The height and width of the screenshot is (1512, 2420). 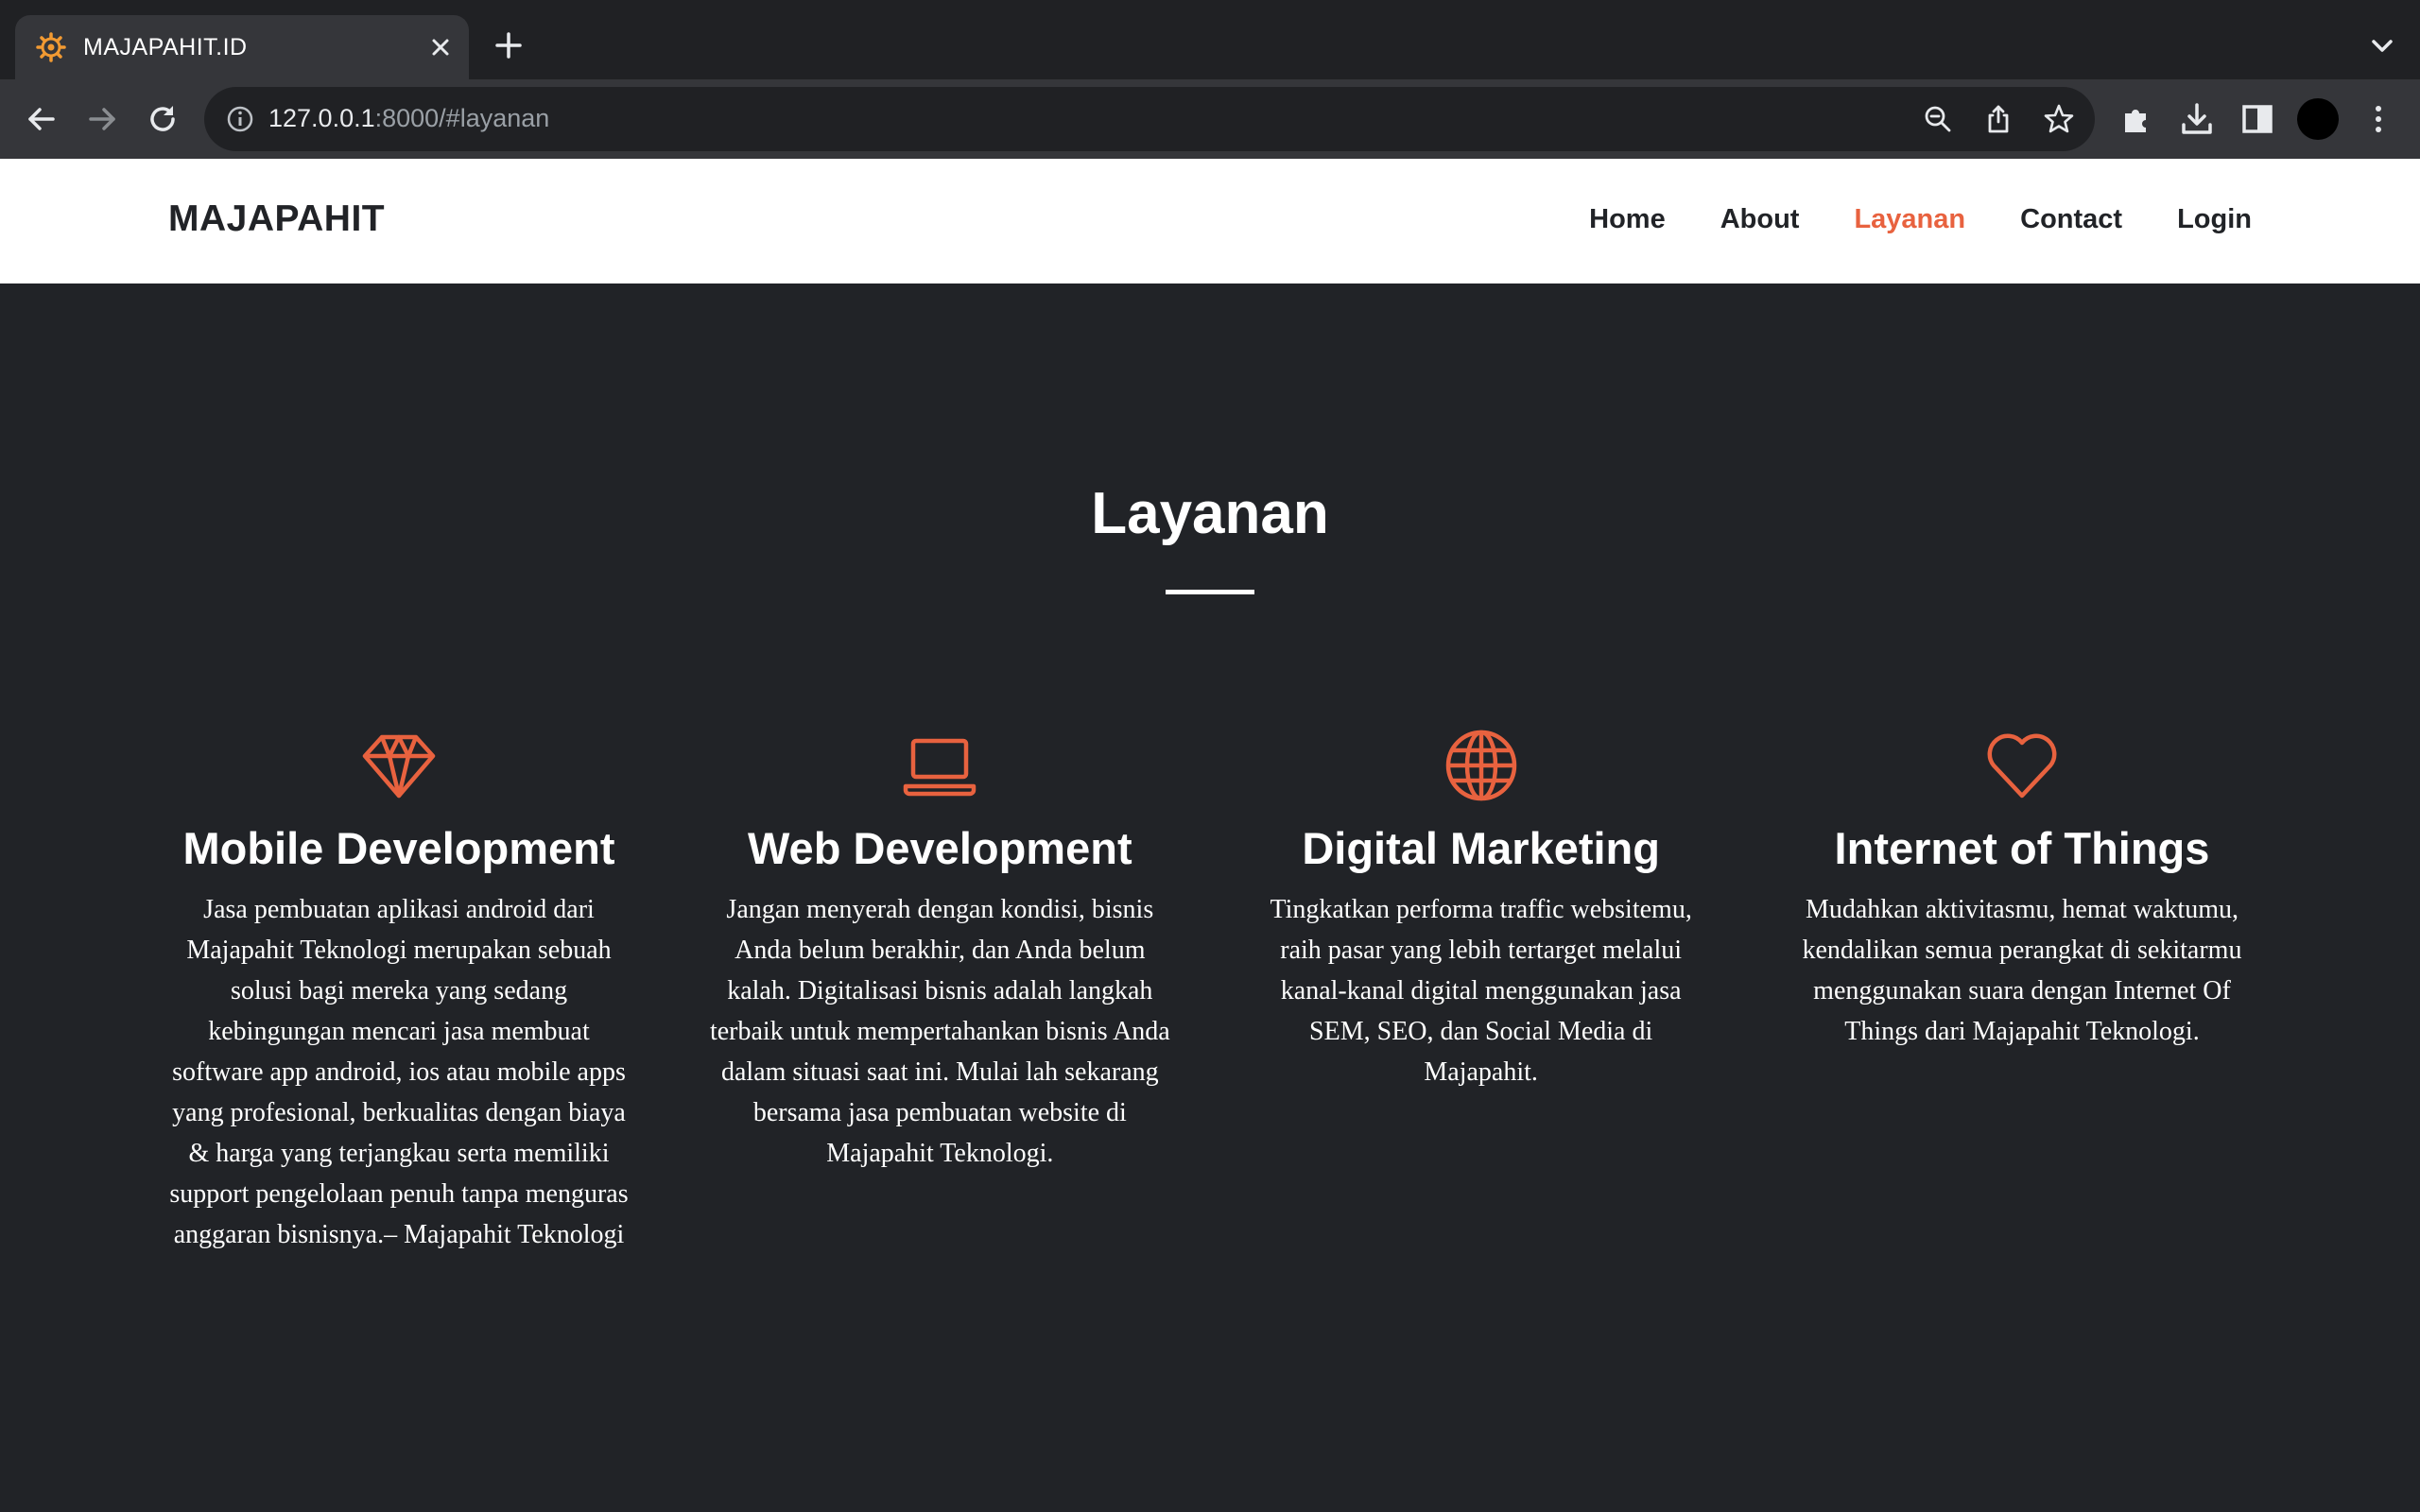 I want to click on profile-avatar, so click(x=2318, y=119).